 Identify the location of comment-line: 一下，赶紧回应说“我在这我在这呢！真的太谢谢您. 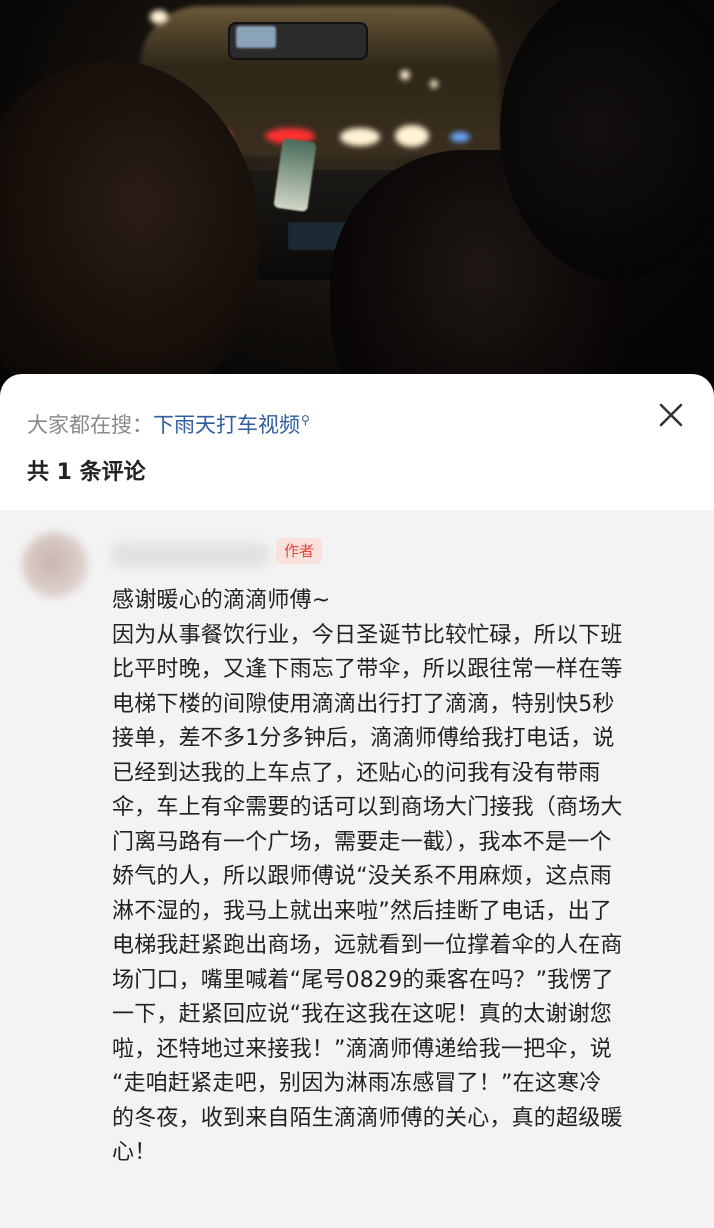
(362, 1014).